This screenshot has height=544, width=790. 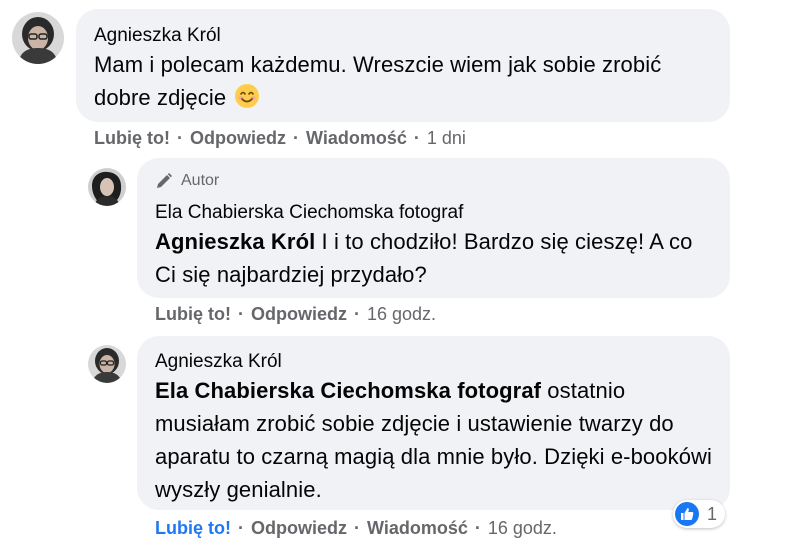 What do you see at coordinates (699, 514) in the screenshot?
I see `reaction-summary: 1` at bounding box center [699, 514].